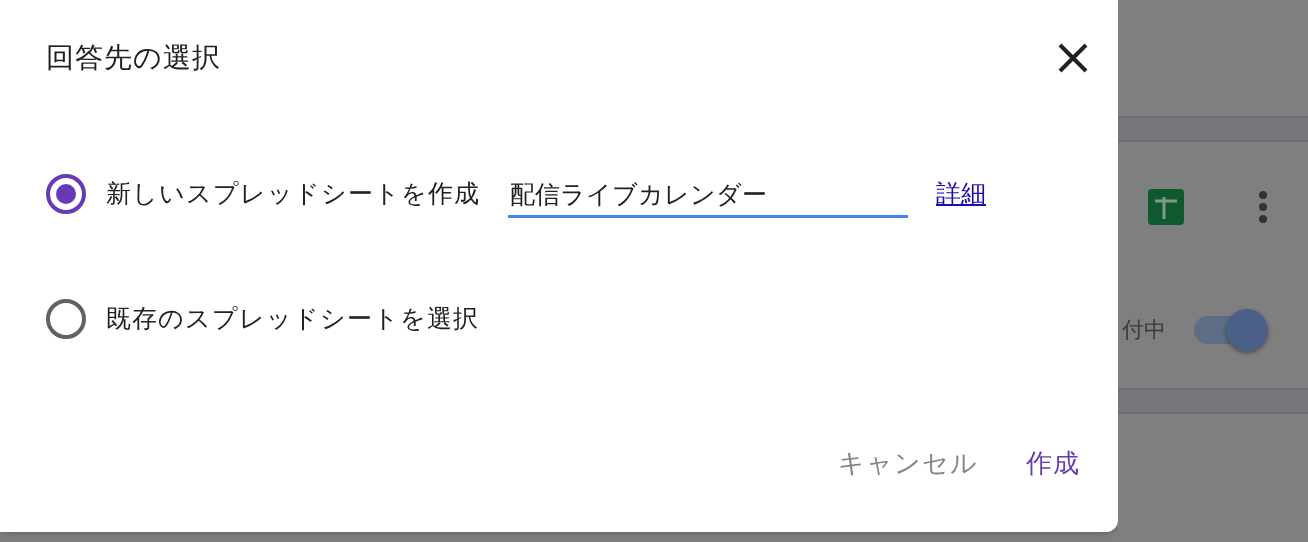 The width and height of the screenshot is (1308, 542). Describe the element at coordinates (1231, 330) in the screenshot. I see `toggle-switch` at that location.